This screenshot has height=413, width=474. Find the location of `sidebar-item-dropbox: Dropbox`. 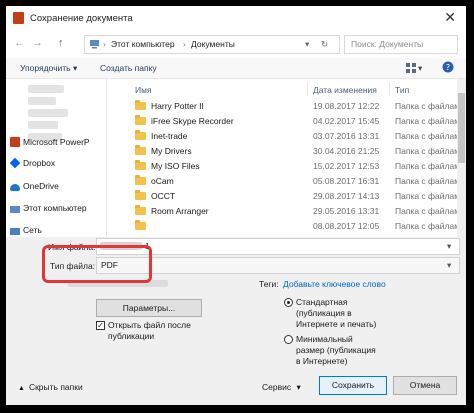

sidebar-item-dropbox: Dropbox is located at coordinates (32, 163).